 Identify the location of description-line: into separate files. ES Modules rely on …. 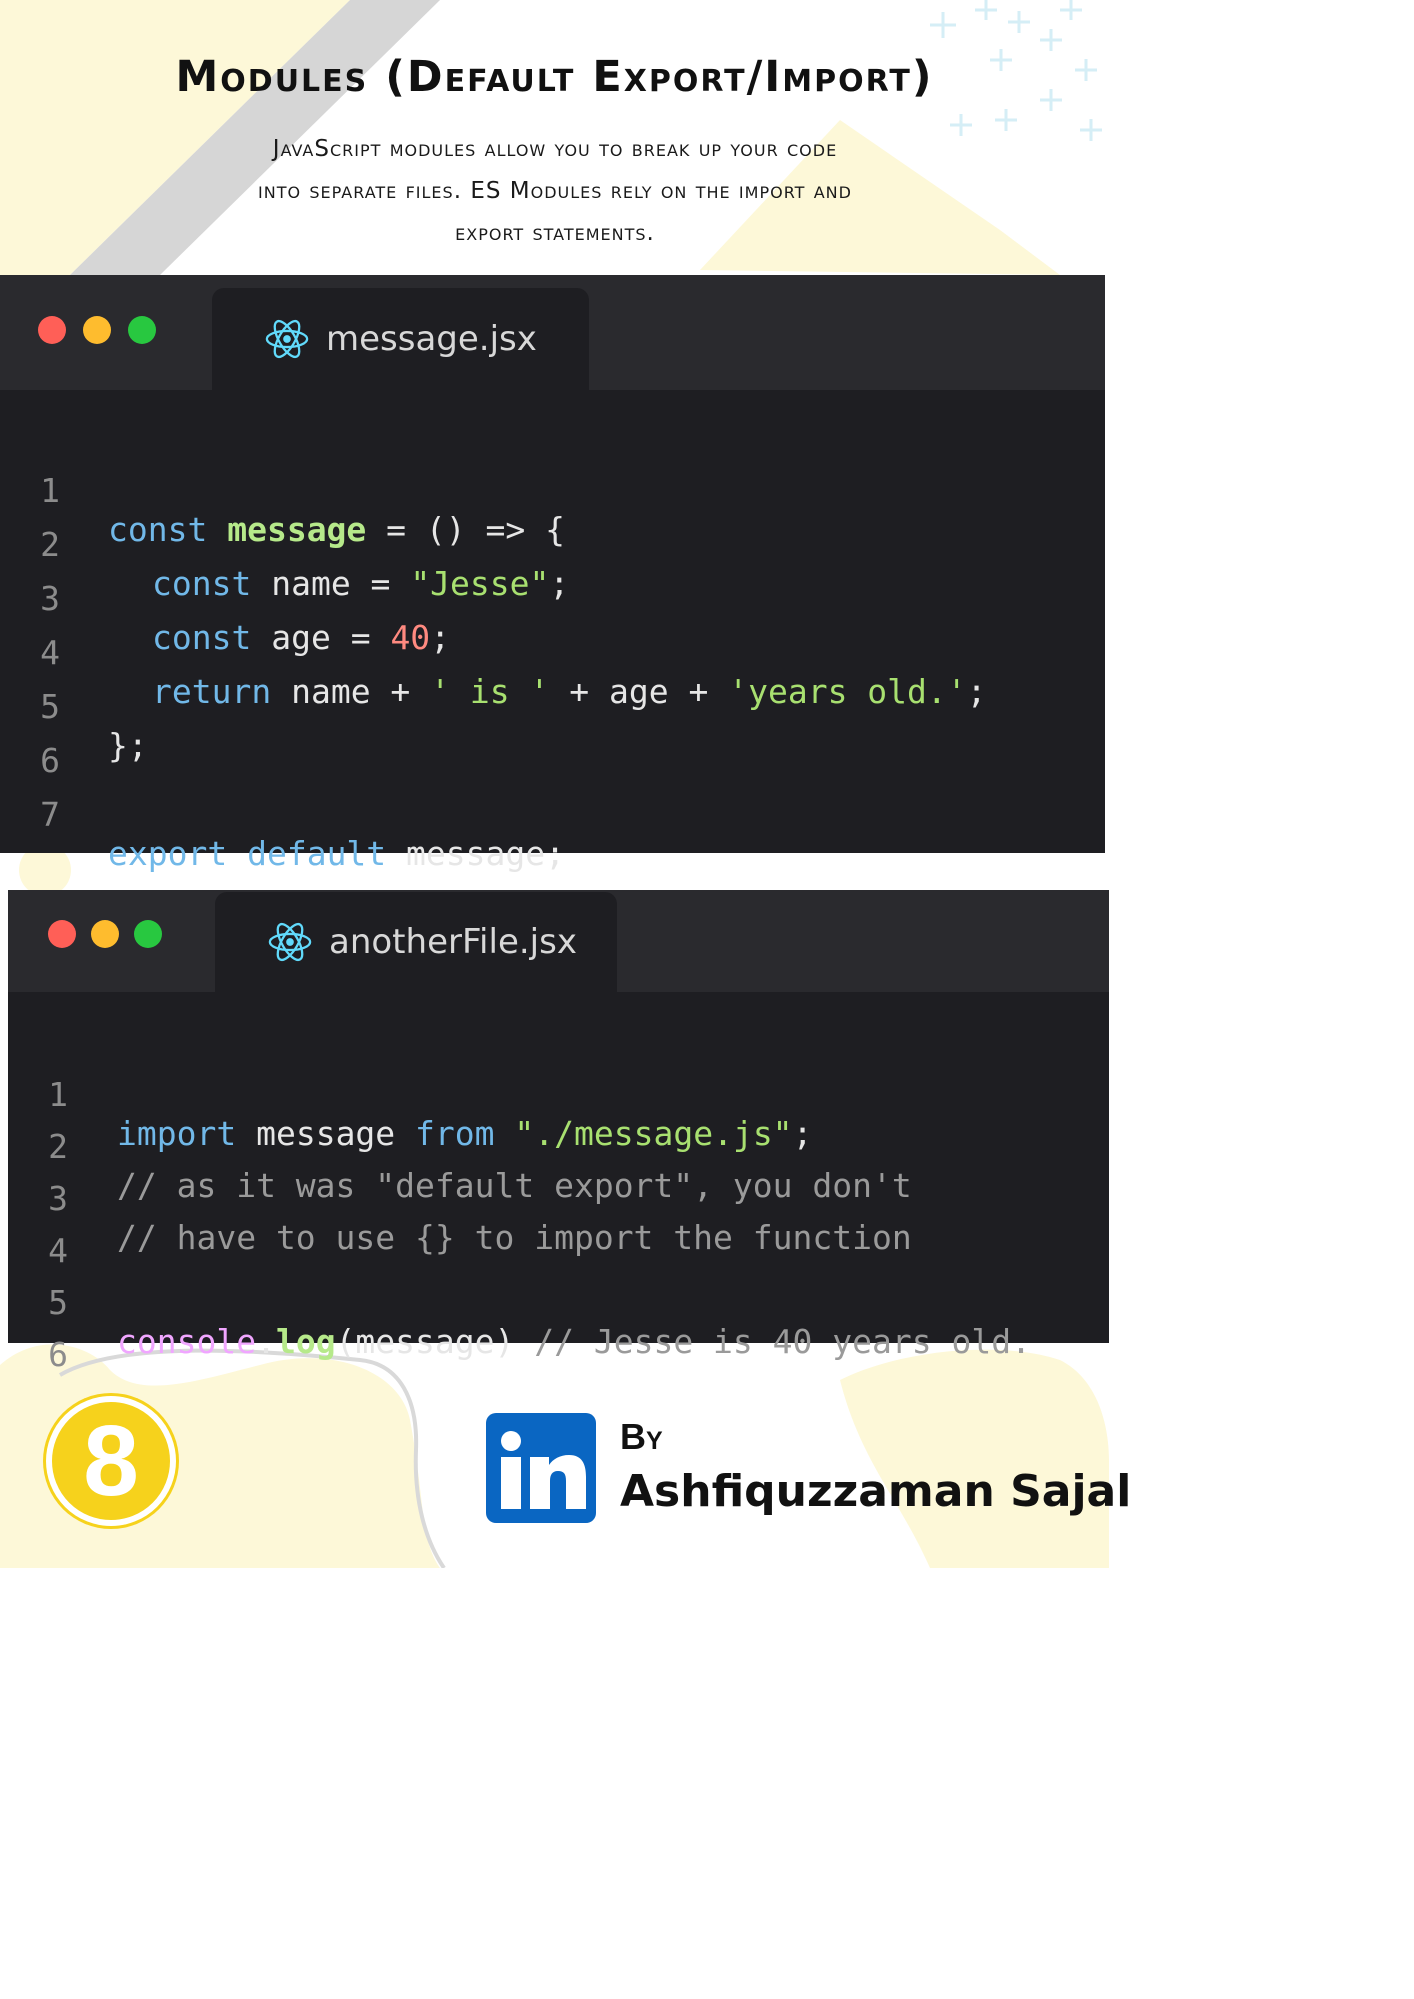
(555, 191).